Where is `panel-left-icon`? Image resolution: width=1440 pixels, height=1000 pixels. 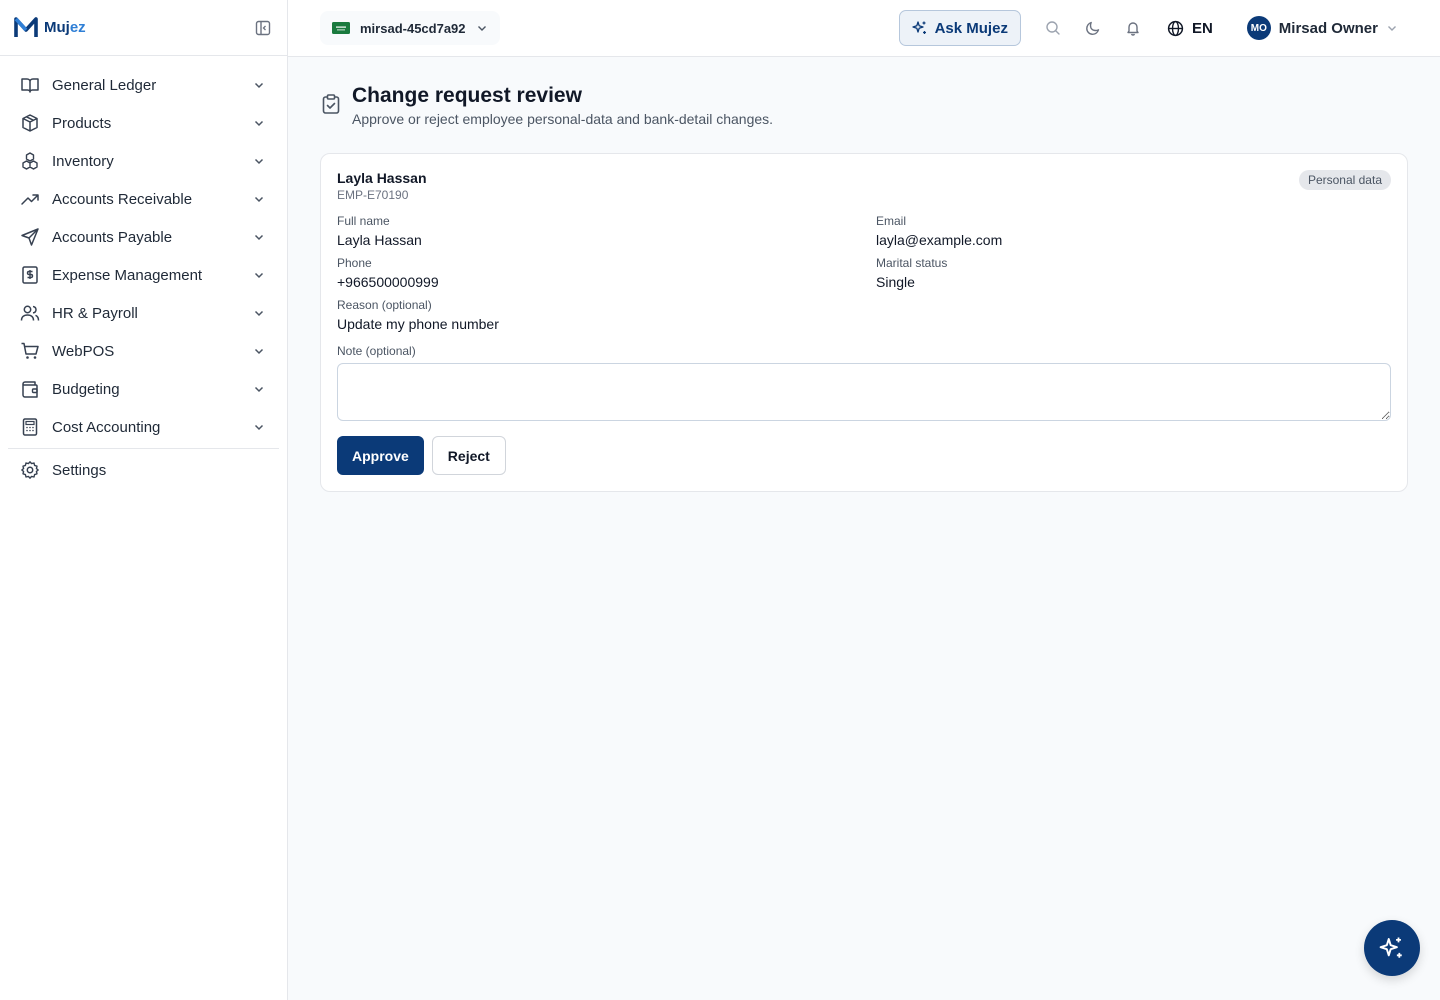
panel-left-icon is located at coordinates (263, 27).